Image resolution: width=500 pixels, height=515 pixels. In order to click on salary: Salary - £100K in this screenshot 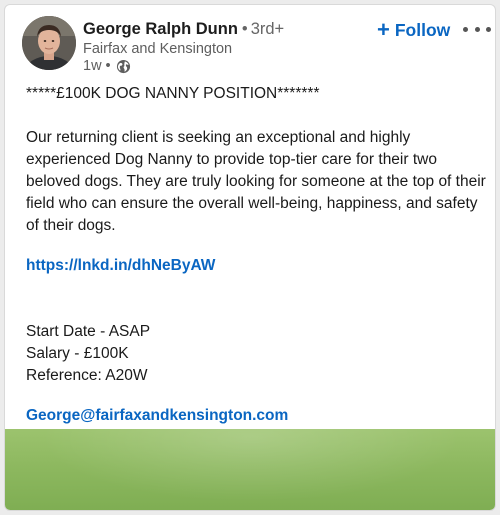, I will do `click(77, 353)`.